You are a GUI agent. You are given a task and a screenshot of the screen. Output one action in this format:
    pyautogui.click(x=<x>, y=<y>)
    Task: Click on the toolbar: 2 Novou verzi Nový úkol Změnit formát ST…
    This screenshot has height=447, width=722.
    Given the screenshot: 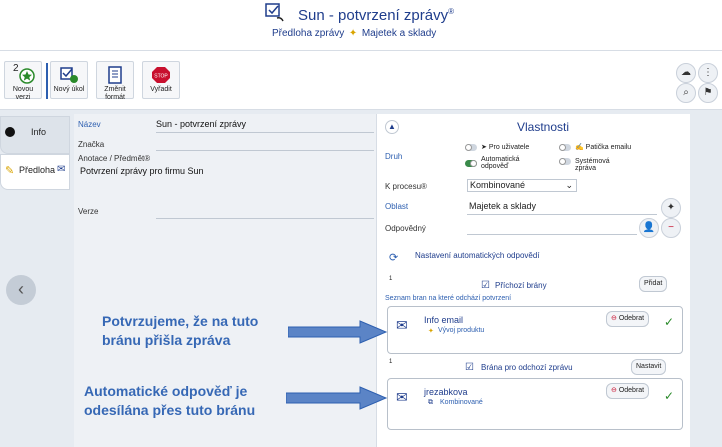 What is the action you would take?
    pyautogui.click(x=361, y=80)
    